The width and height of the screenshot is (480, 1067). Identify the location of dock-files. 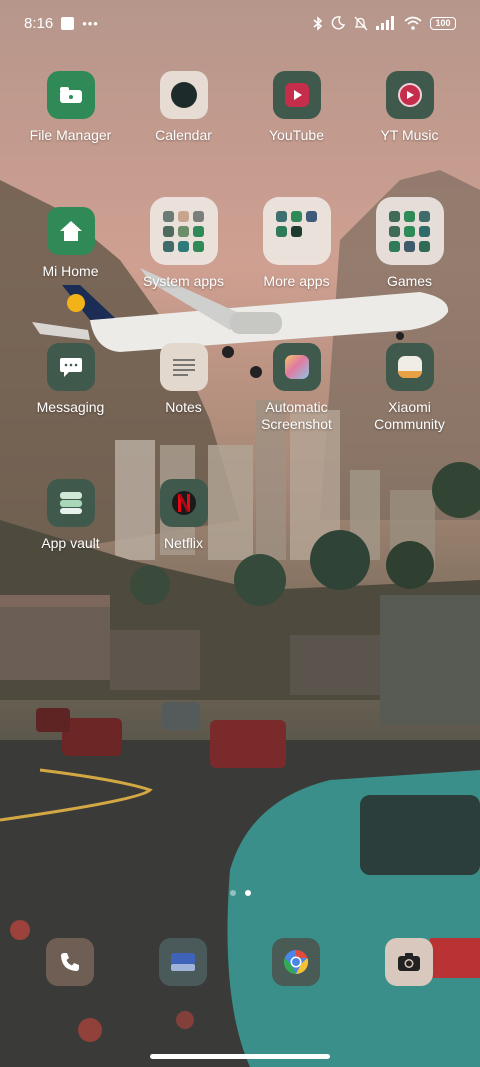
(183, 962).